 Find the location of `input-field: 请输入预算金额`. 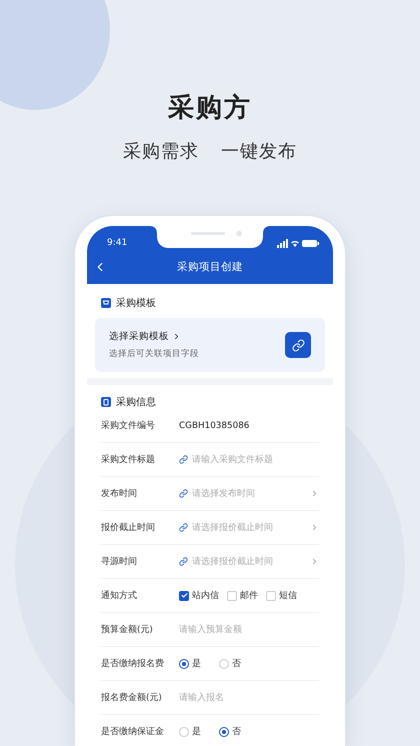

input-field: 请输入预算金额 is located at coordinates (249, 630).